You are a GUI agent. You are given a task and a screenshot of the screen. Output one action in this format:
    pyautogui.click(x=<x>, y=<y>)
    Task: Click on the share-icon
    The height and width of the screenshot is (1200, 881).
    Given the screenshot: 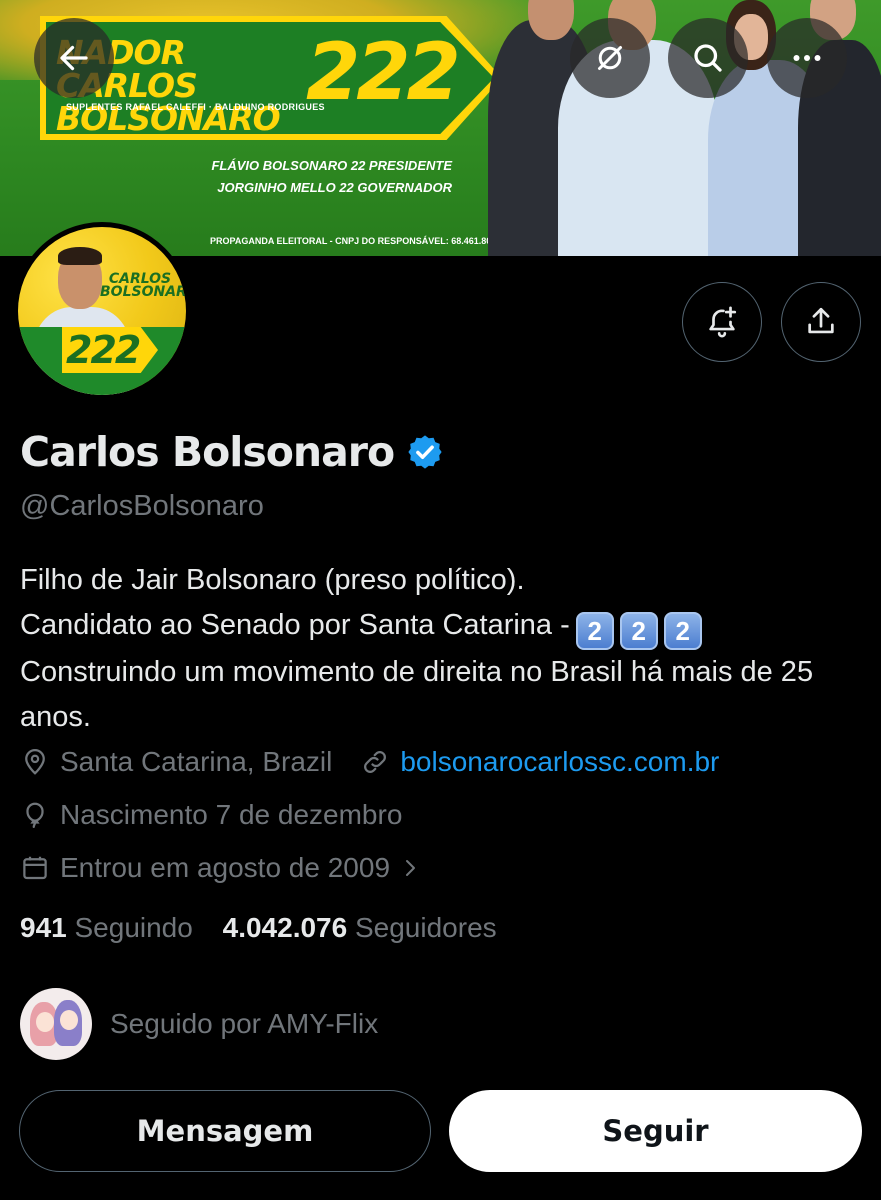 What is the action you would take?
    pyautogui.click(x=821, y=320)
    